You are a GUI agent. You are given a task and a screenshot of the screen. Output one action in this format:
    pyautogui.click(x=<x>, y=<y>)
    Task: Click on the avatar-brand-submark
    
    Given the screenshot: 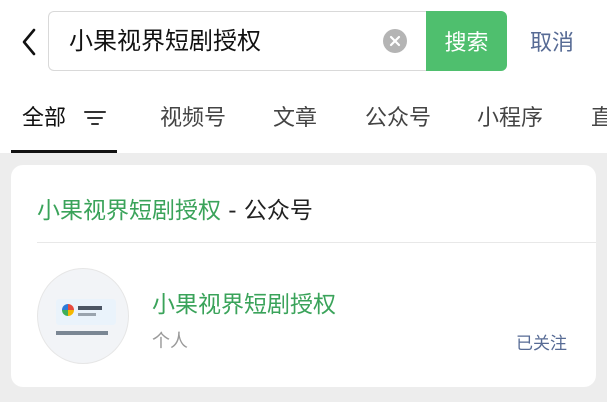 What is the action you would take?
    pyautogui.click(x=87, y=314)
    